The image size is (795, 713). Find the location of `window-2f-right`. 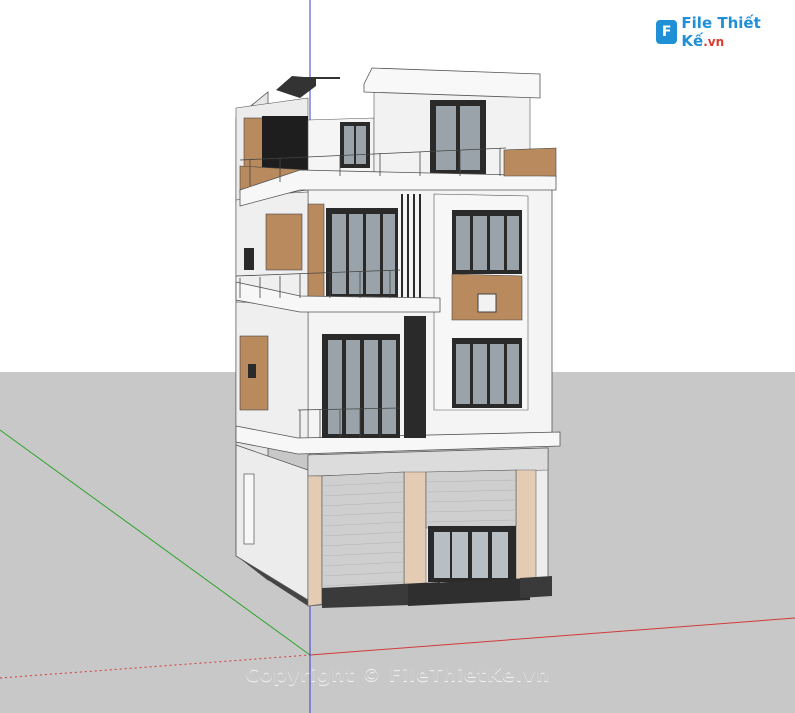

window-2f-right is located at coordinates (487, 373).